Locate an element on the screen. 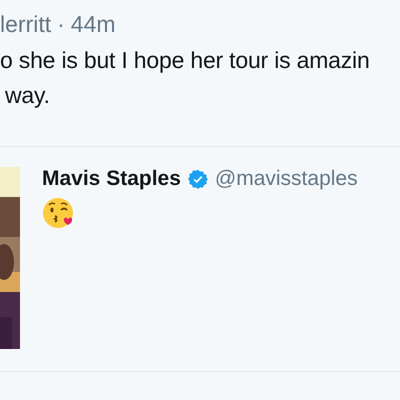  tweet-time: 44m is located at coordinates (93, 24).